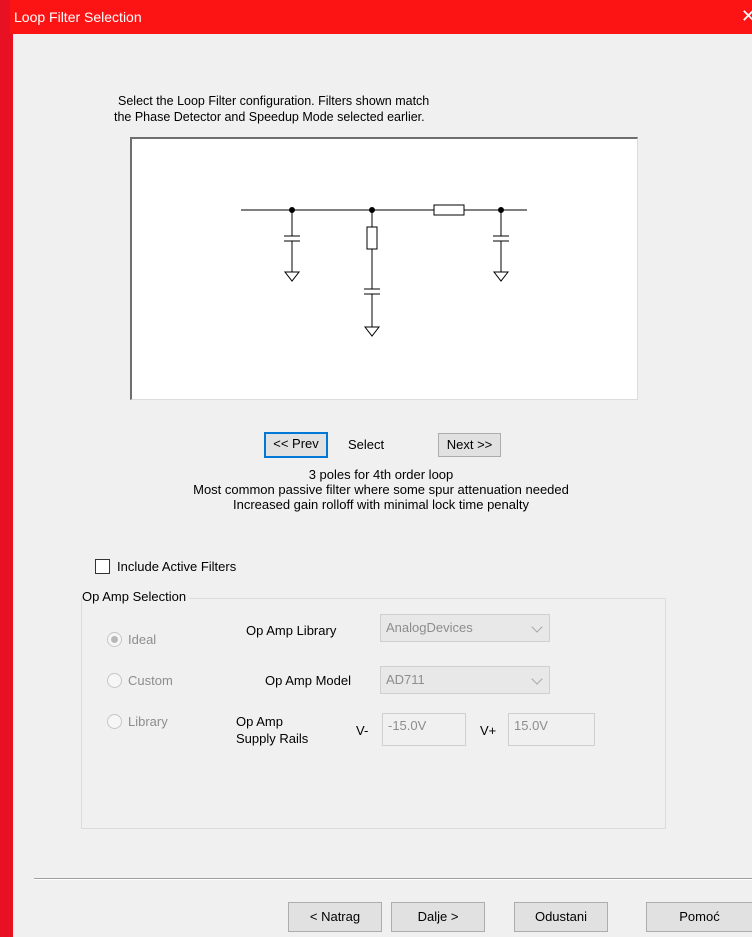 This screenshot has width=752, height=937. Describe the element at coordinates (259, 721) in the screenshot. I see `supply-rails-label-1: Op Amp` at that location.